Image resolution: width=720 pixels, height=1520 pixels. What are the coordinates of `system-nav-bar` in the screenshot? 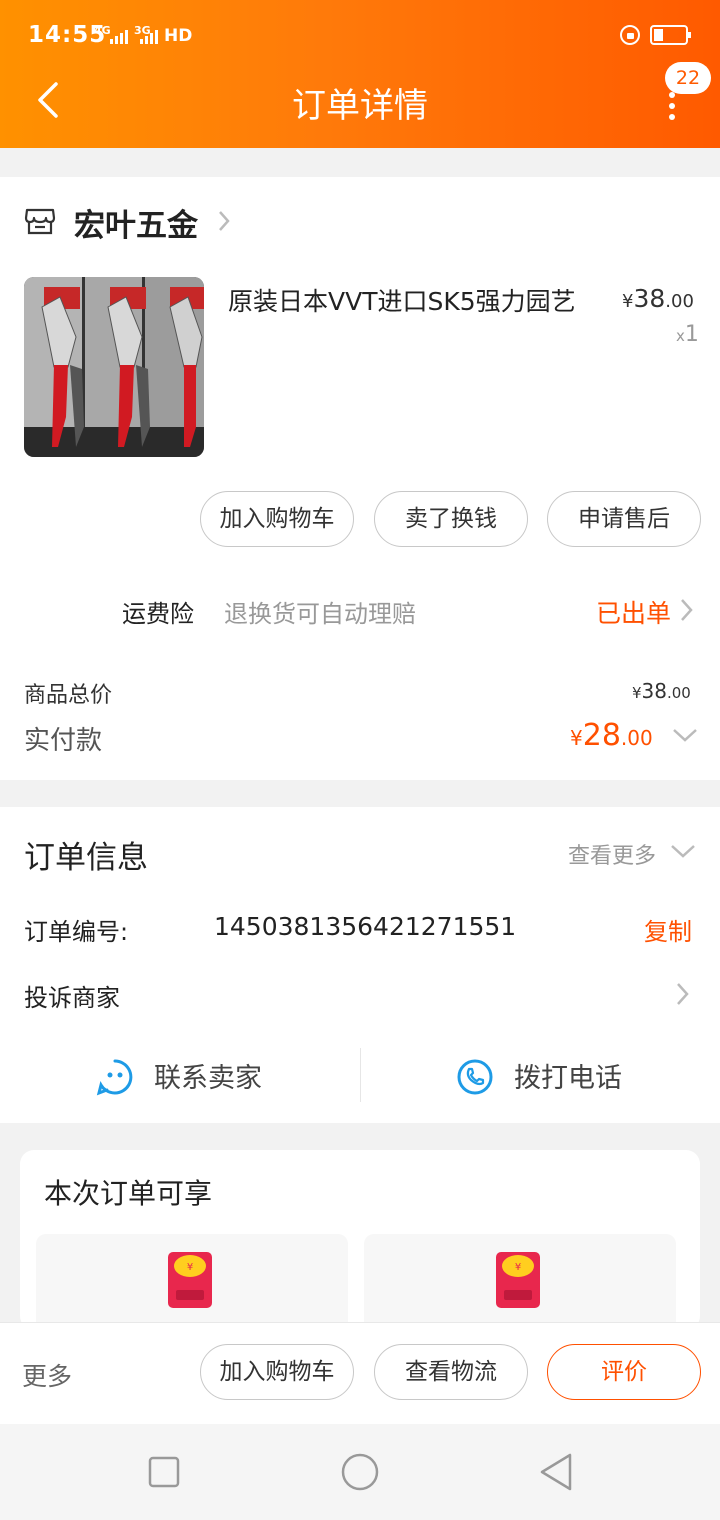 It's located at (360, 1472).